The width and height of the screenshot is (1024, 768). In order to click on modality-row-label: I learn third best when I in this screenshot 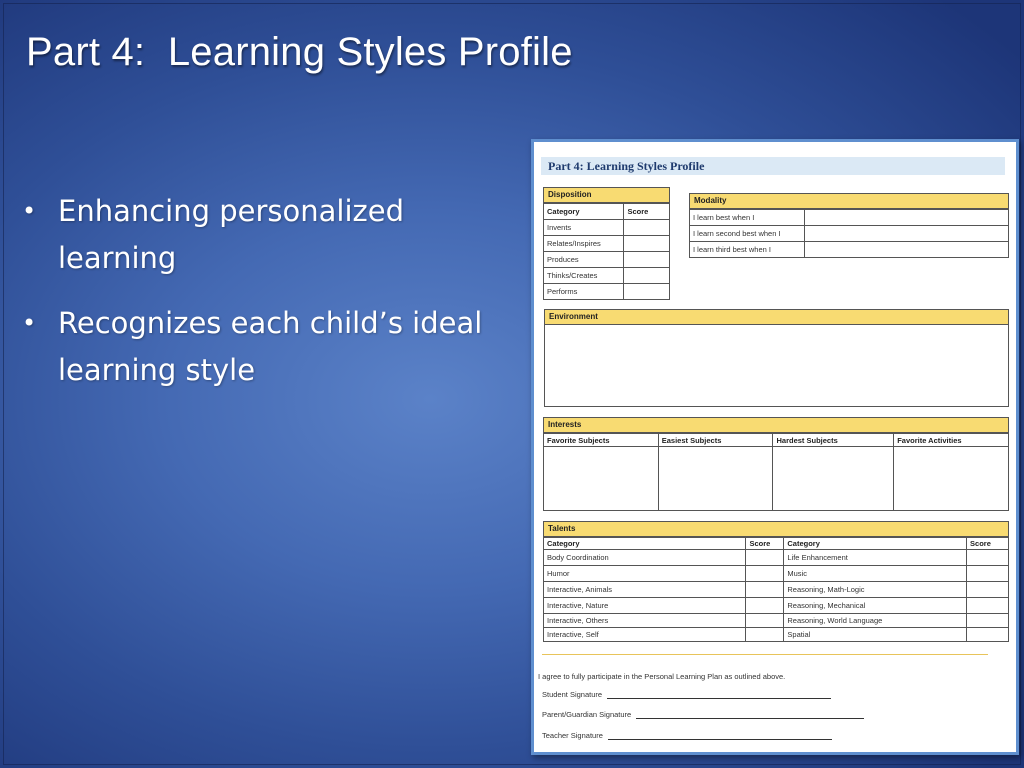, I will do `click(747, 249)`.